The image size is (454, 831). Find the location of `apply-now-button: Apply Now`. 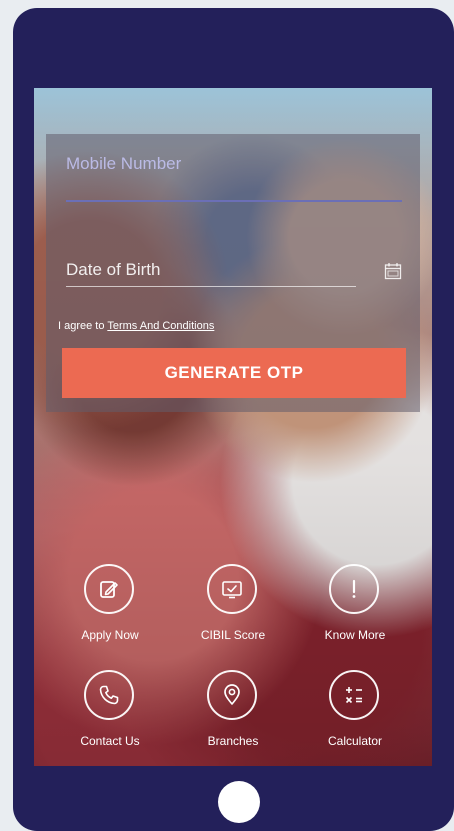

apply-now-button: Apply Now is located at coordinates (110, 609).